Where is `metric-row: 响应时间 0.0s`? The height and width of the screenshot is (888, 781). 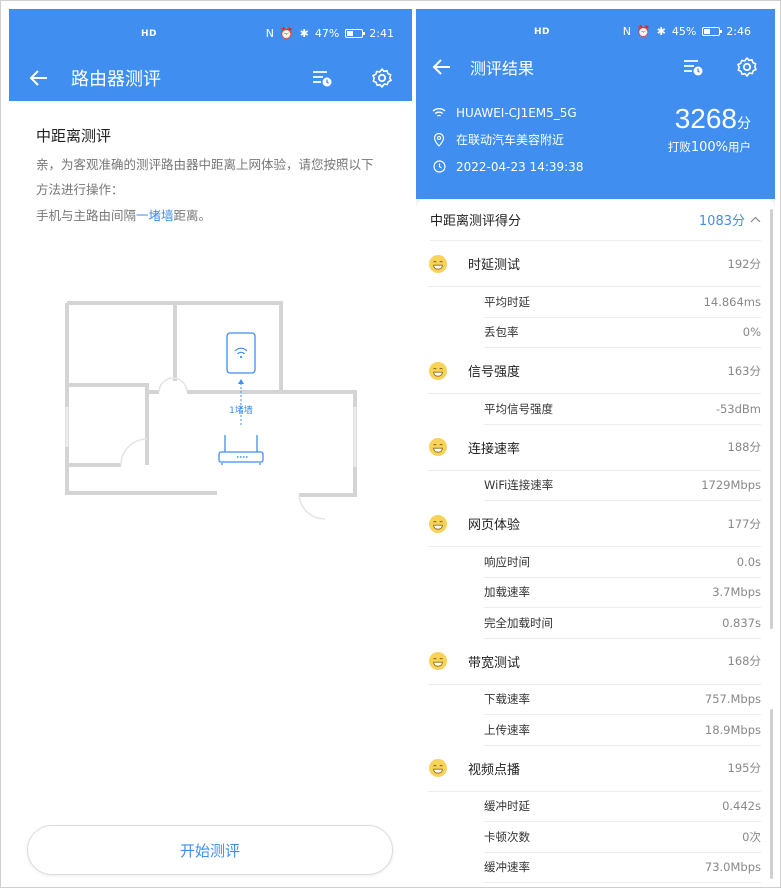
metric-row: 响应时间 0.0s is located at coordinates (622, 562).